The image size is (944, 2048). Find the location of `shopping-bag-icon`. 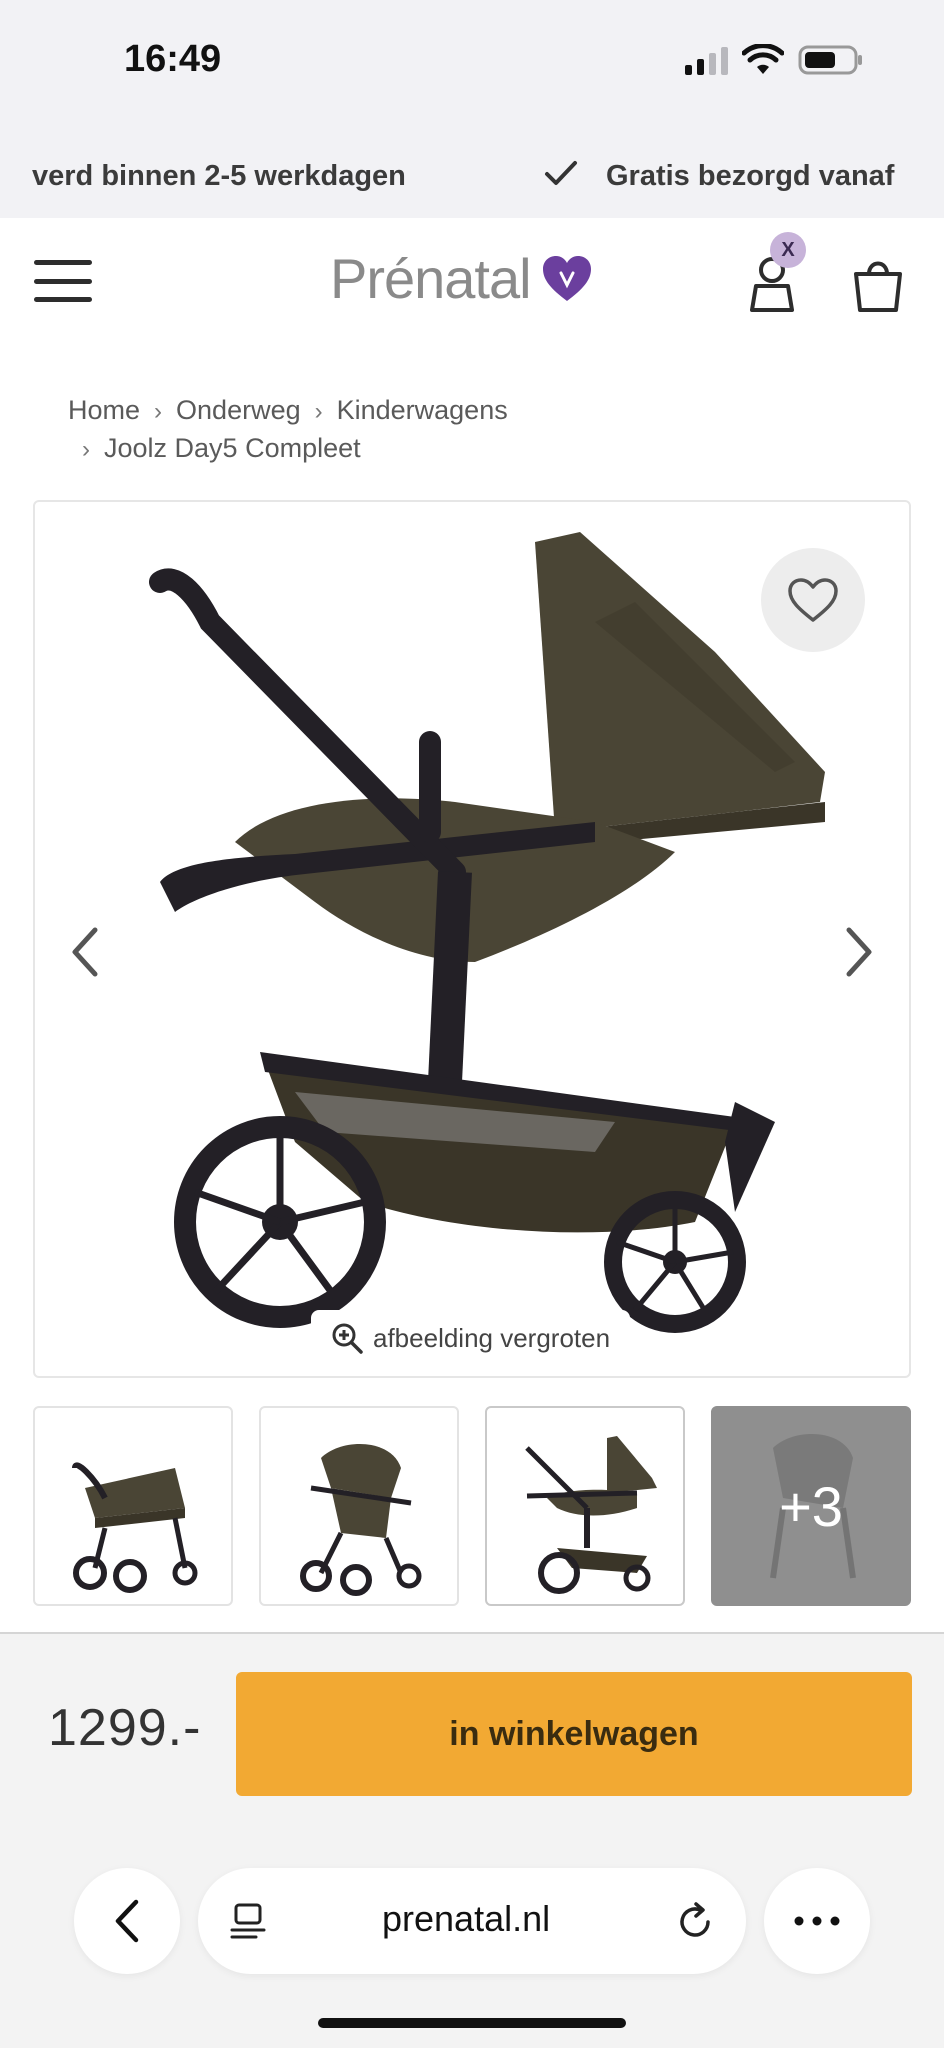

shopping-bag-icon is located at coordinates (878, 283).